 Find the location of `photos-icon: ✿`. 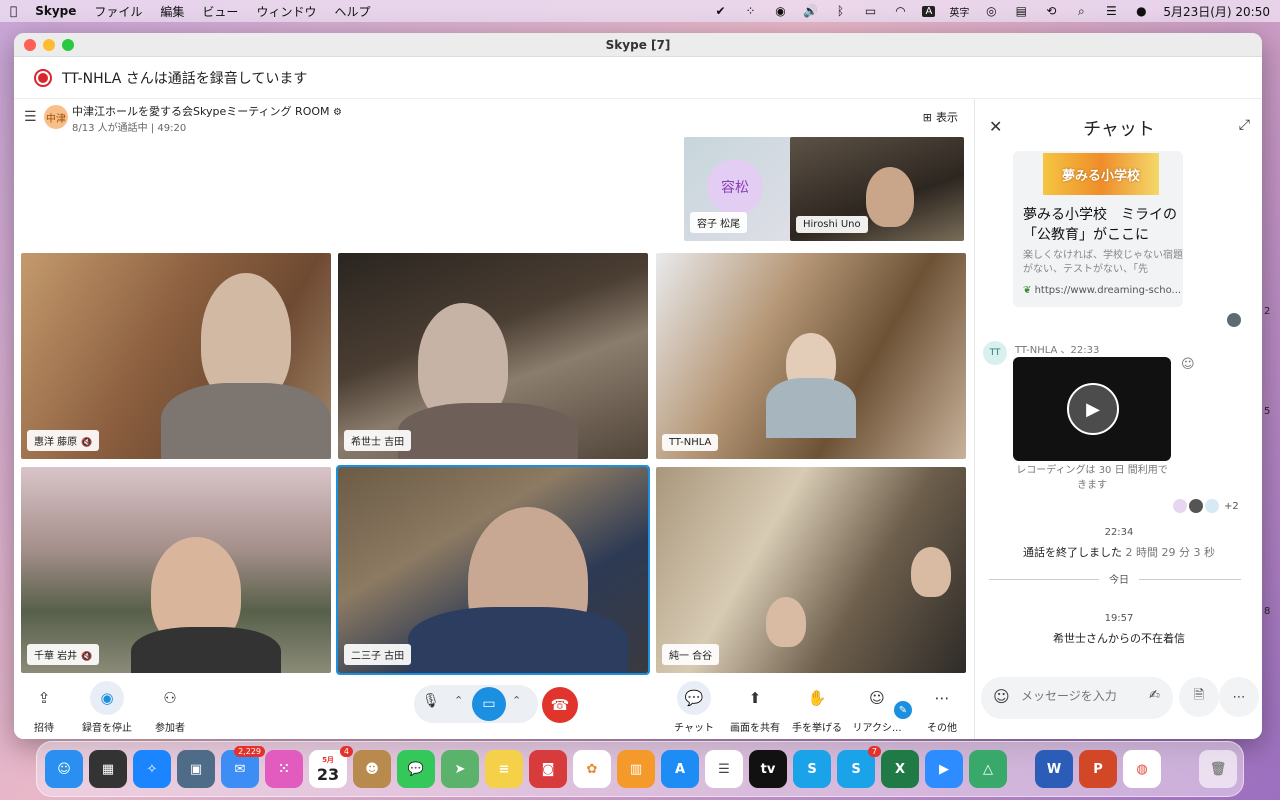

photos-icon: ✿ is located at coordinates (592, 769).